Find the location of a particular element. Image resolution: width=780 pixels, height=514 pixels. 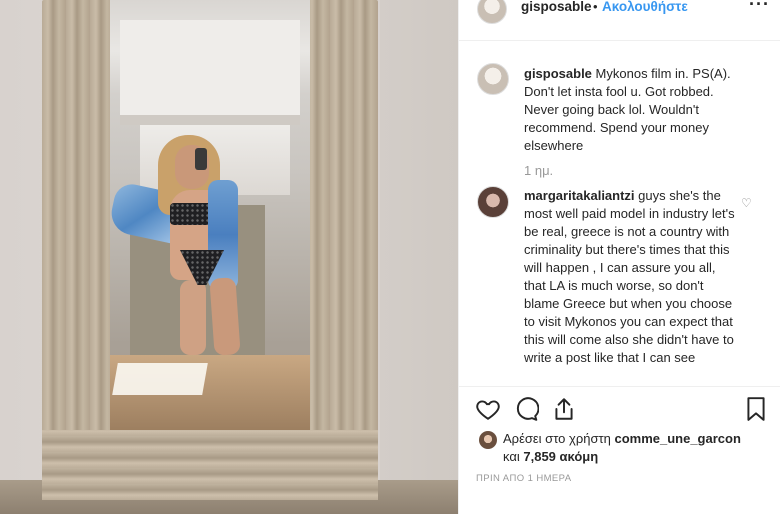

follow-button: Ακολουθήστε is located at coordinates (645, 7).